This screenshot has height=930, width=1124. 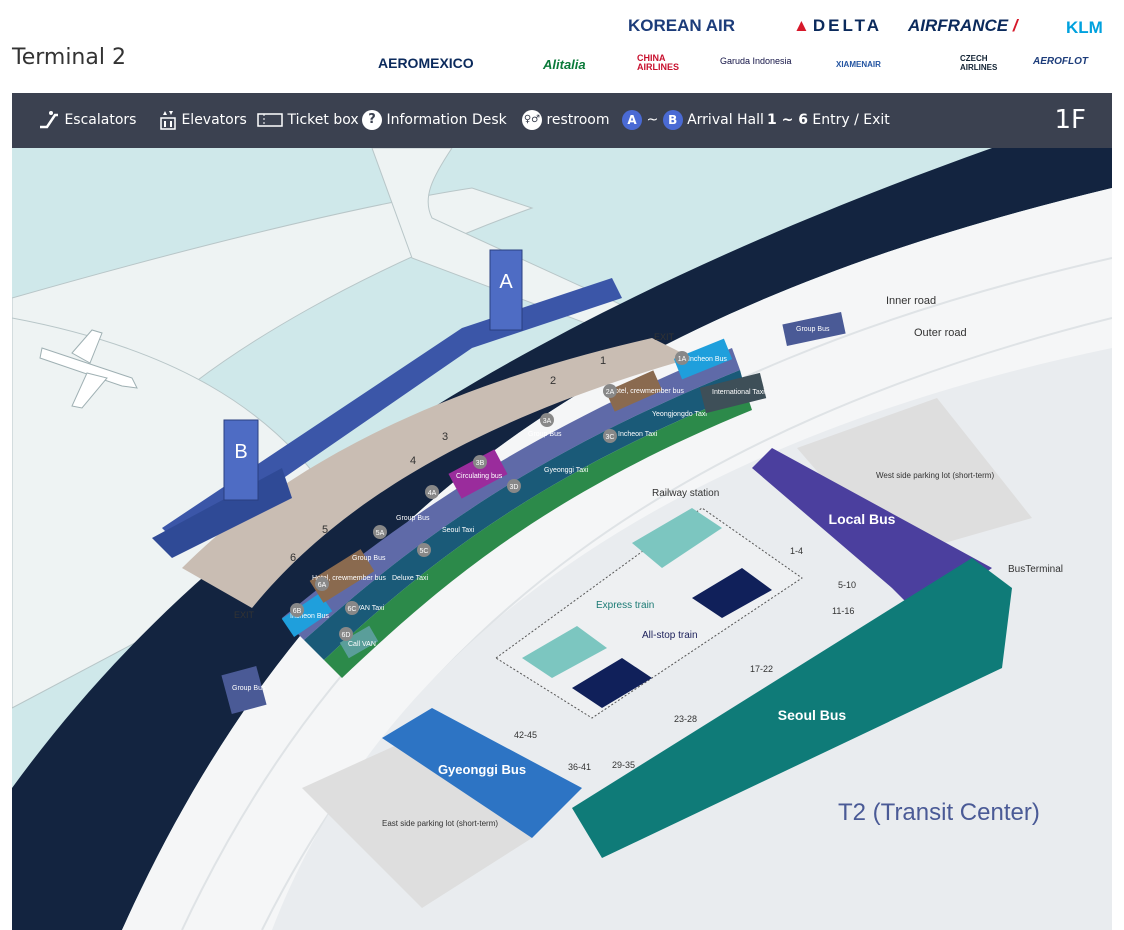 I want to click on entry-exit-label: Entry / Exit, so click(x=851, y=120).